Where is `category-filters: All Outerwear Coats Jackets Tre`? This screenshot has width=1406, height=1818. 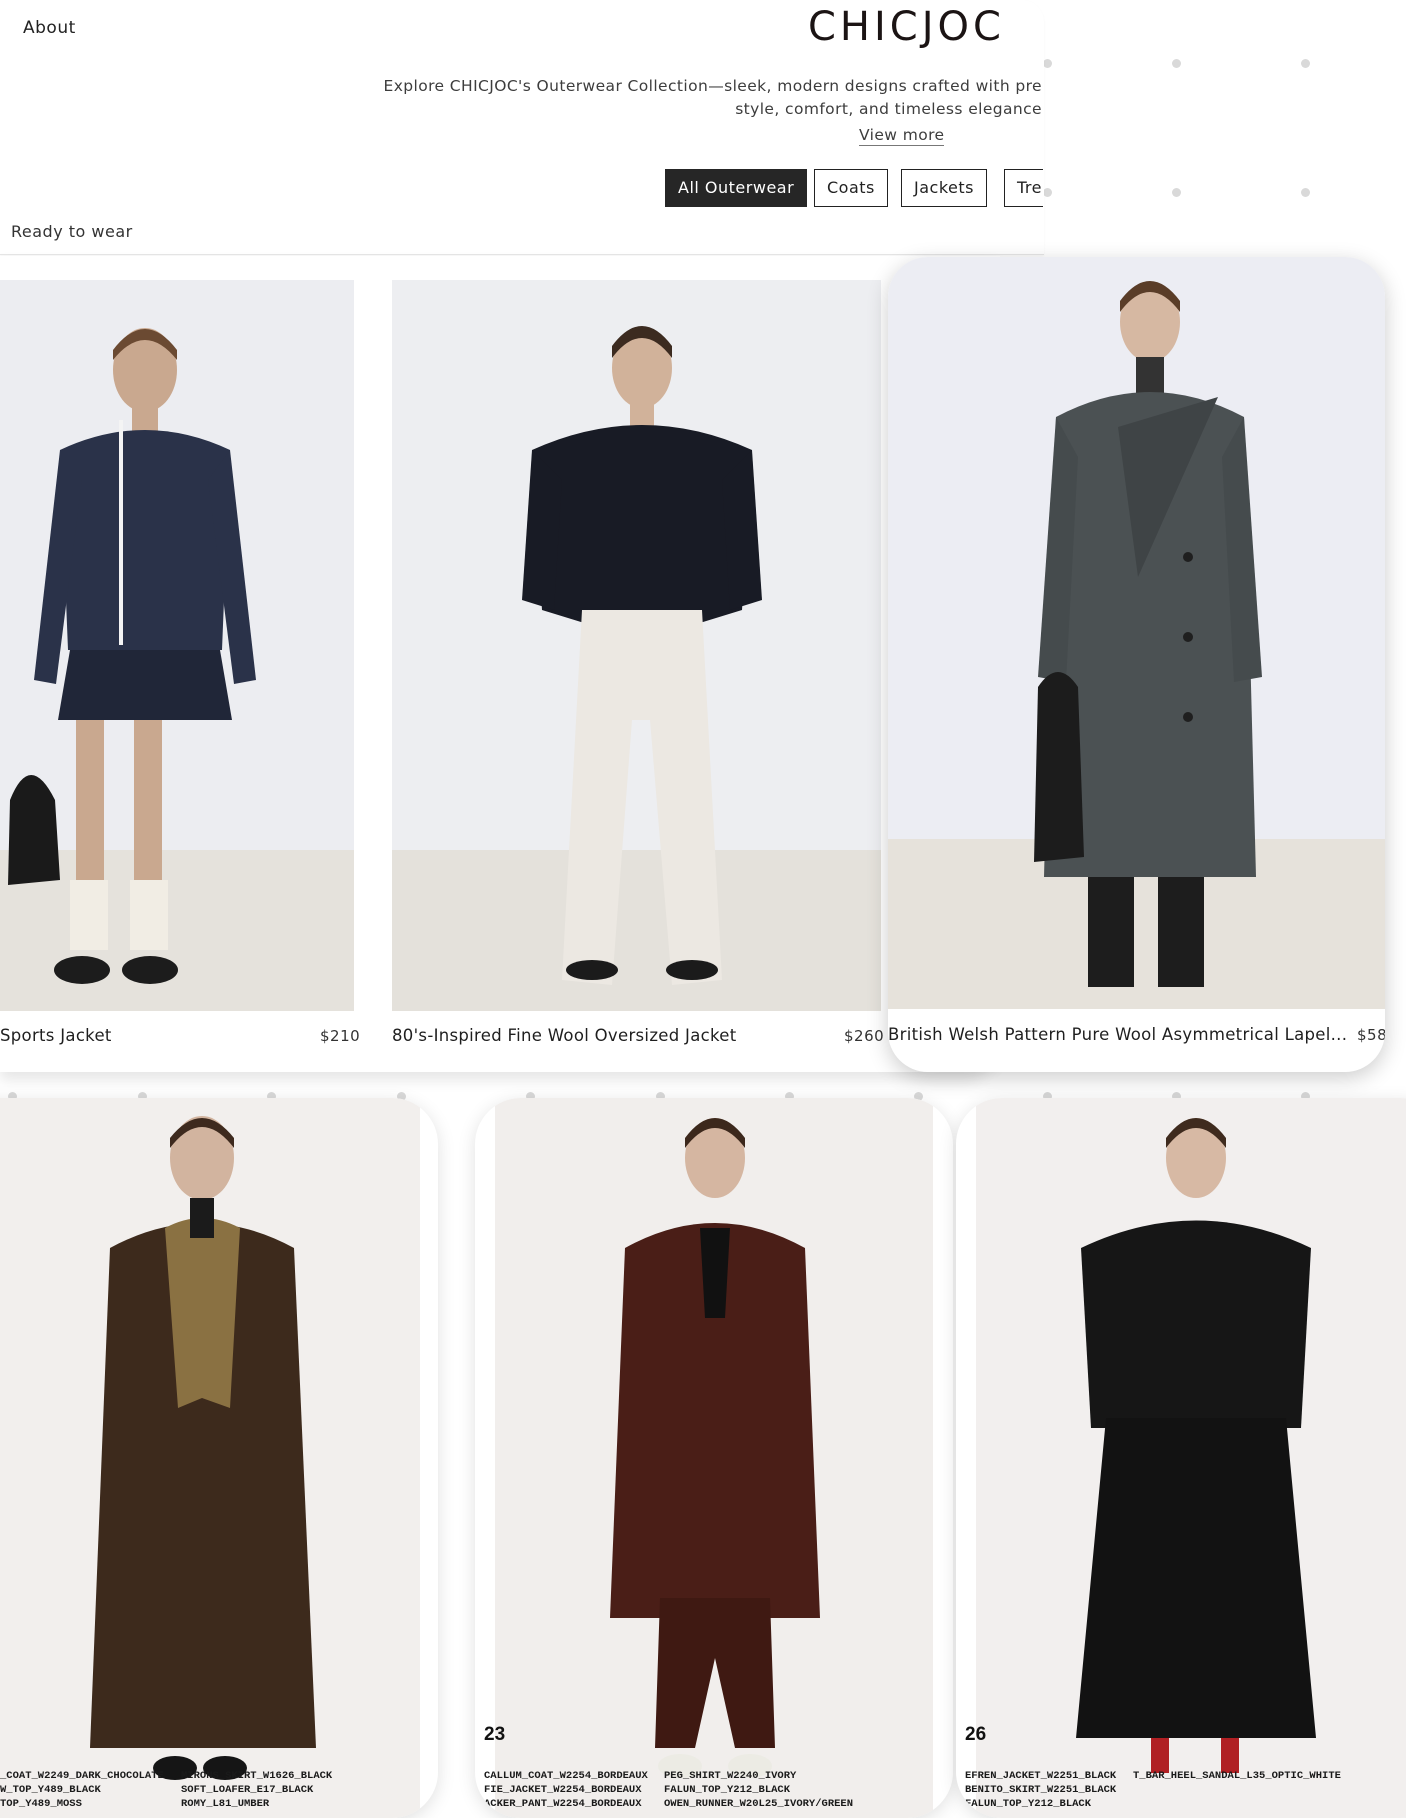 category-filters: All Outerwear Coats Jackets Tre is located at coordinates (854, 190).